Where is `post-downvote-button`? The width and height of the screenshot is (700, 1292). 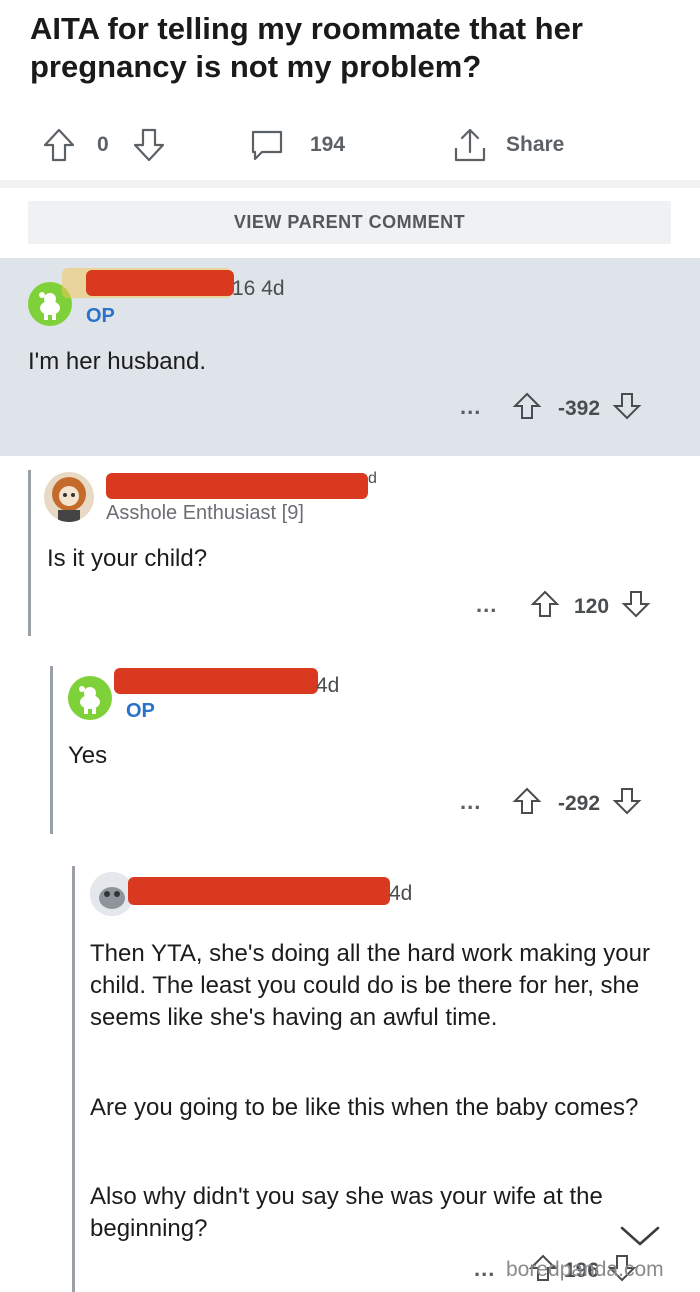 post-downvote-button is located at coordinates (149, 145).